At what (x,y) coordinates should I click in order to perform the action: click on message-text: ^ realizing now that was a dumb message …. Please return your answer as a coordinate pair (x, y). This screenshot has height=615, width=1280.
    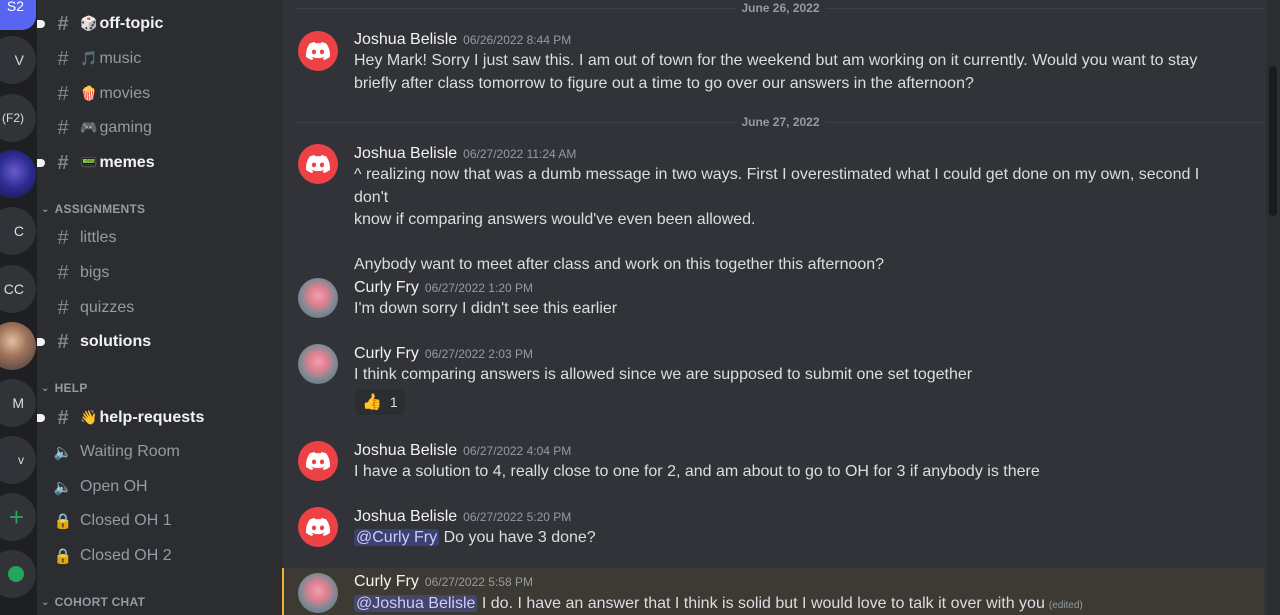
    Looking at the image, I should click on (777, 186).